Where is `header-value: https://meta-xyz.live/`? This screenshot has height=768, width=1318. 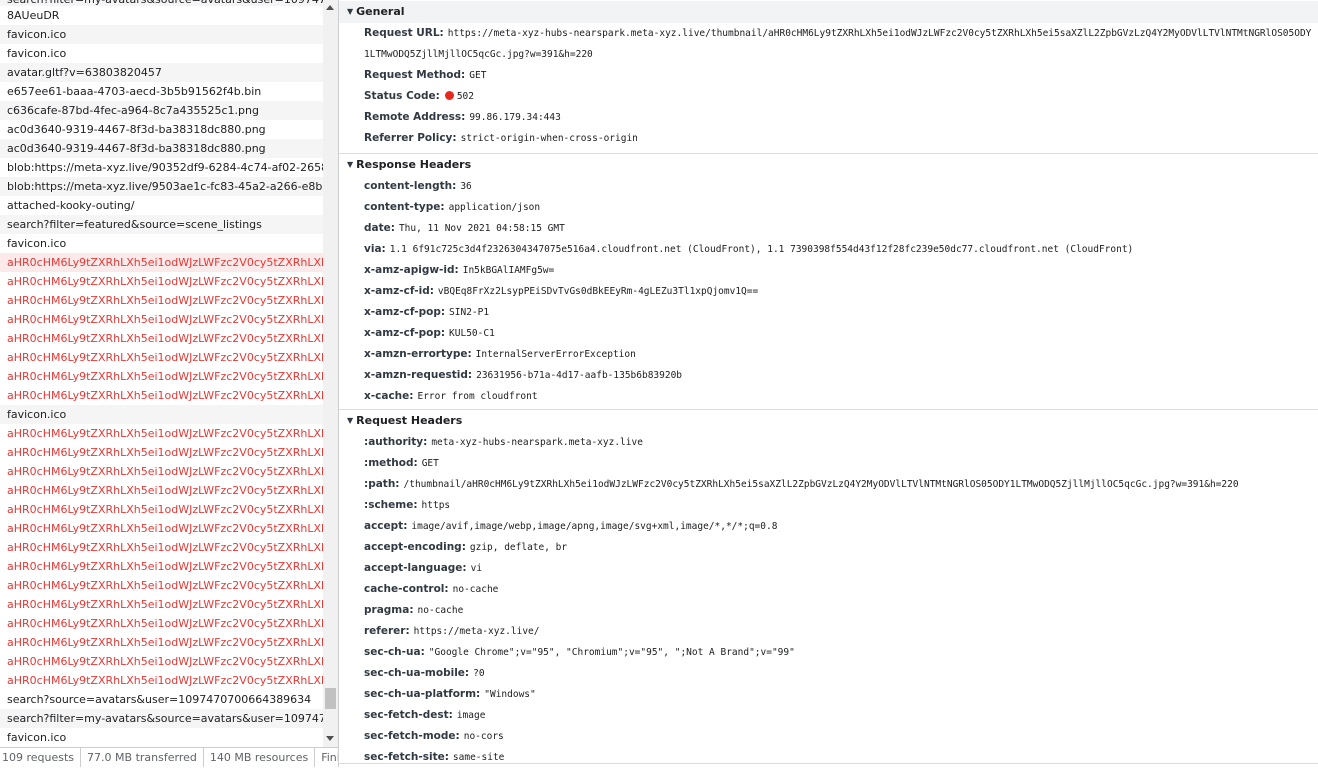
header-value: https://meta-xyz.live/ is located at coordinates (476, 631).